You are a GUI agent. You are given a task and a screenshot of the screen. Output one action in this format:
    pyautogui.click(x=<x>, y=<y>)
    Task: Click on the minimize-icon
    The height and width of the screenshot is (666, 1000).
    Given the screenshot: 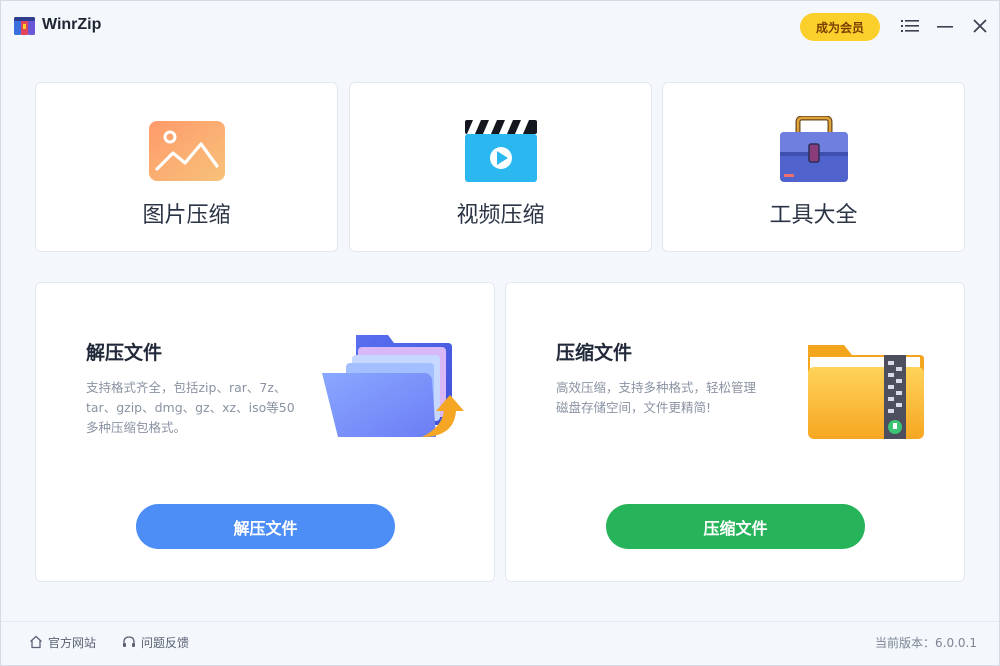 What is the action you would take?
    pyautogui.click(x=945, y=26)
    